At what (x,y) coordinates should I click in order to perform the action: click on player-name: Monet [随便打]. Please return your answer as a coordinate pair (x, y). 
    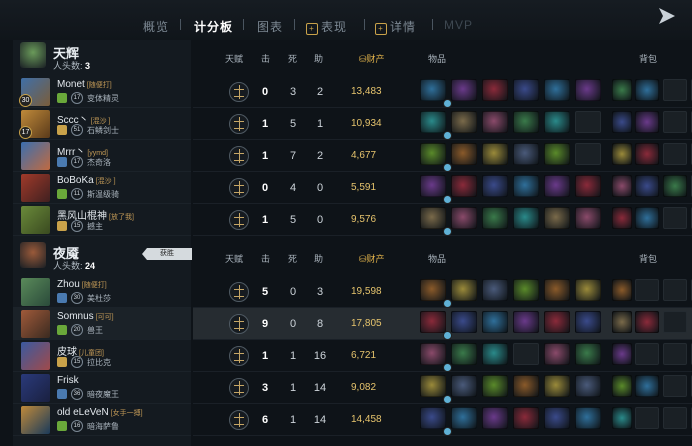
    Looking at the image, I should click on (84, 84).